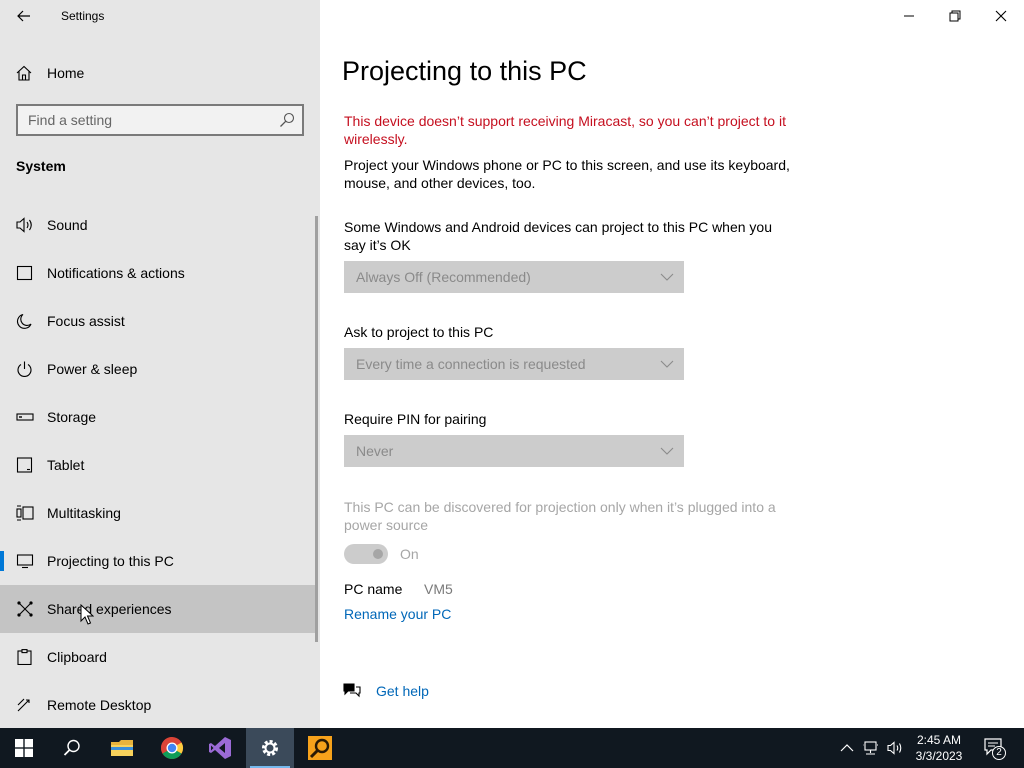 The height and width of the screenshot is (768, 1024). I want to click on moon-icon, so click(24, 321).